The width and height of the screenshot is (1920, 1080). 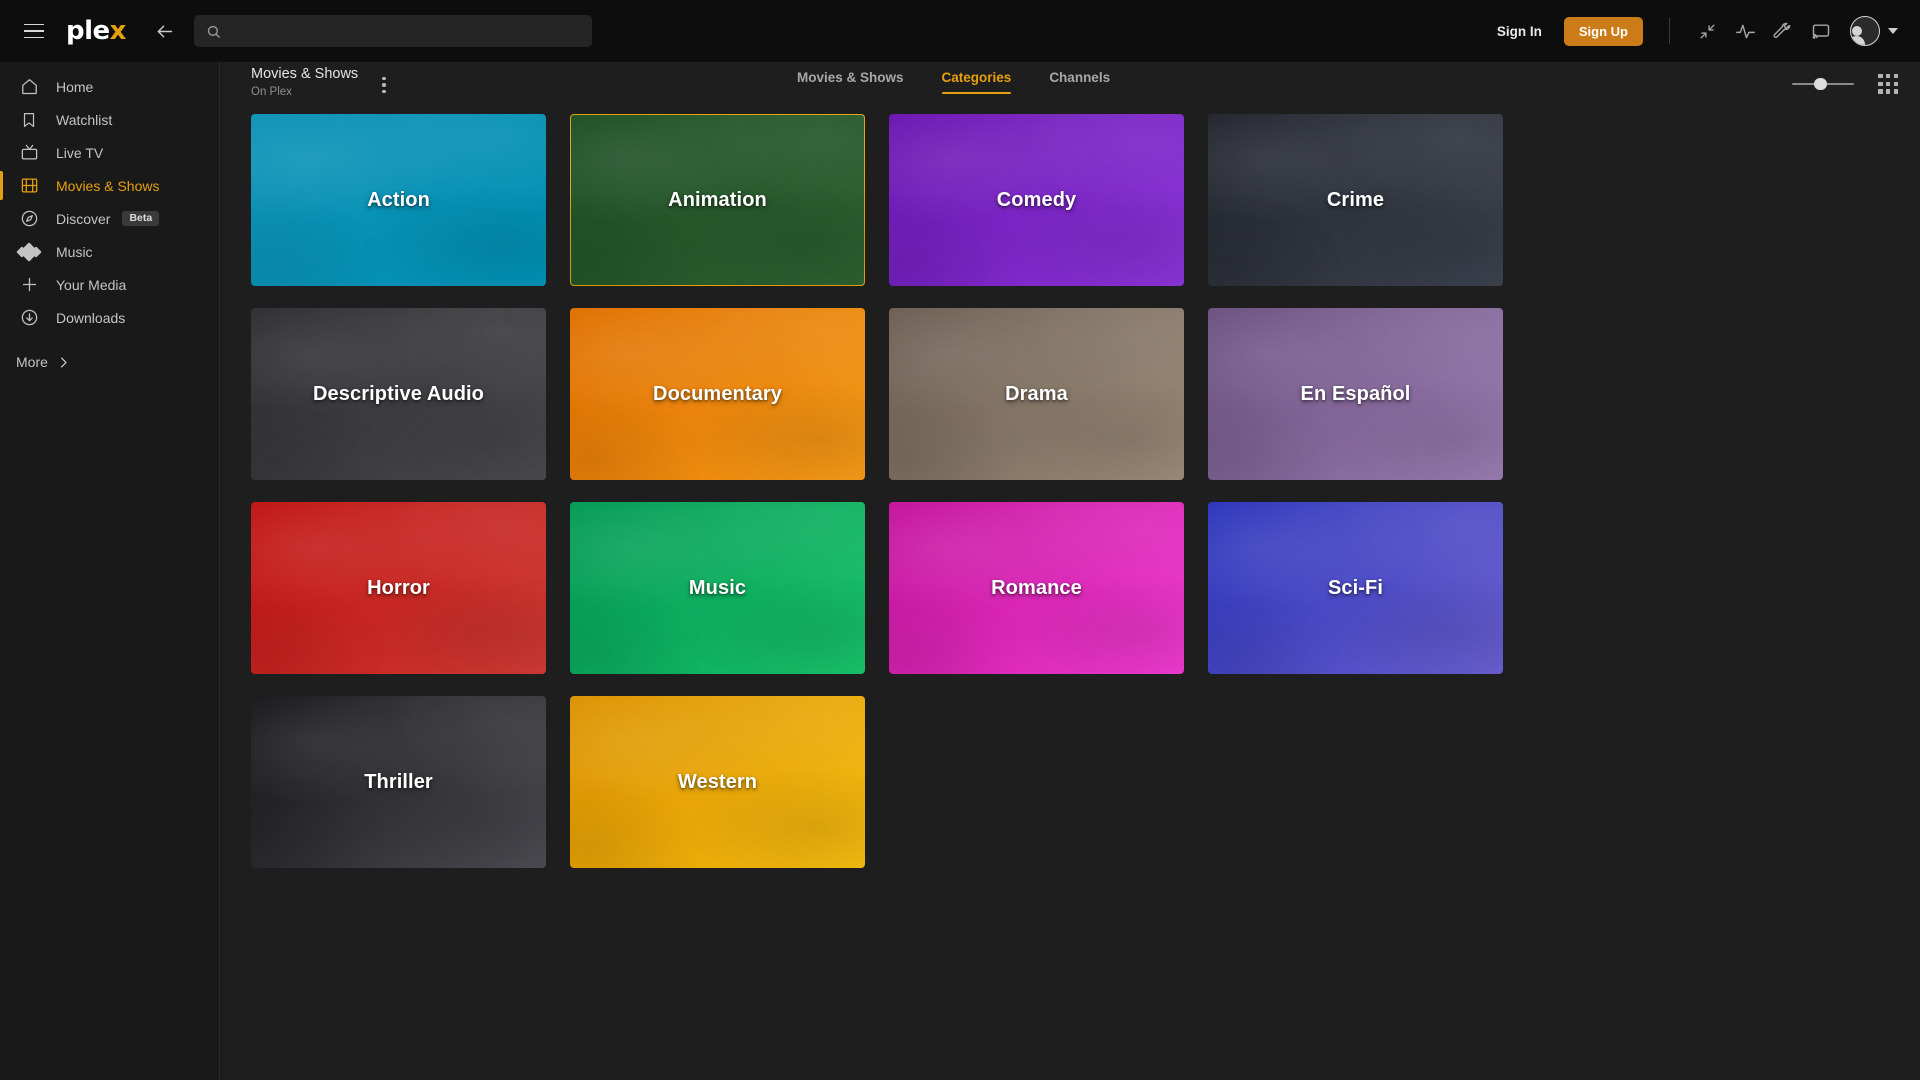 I want to click on sidebar-item-your-media: Your Media, so click(x=109, y=284).